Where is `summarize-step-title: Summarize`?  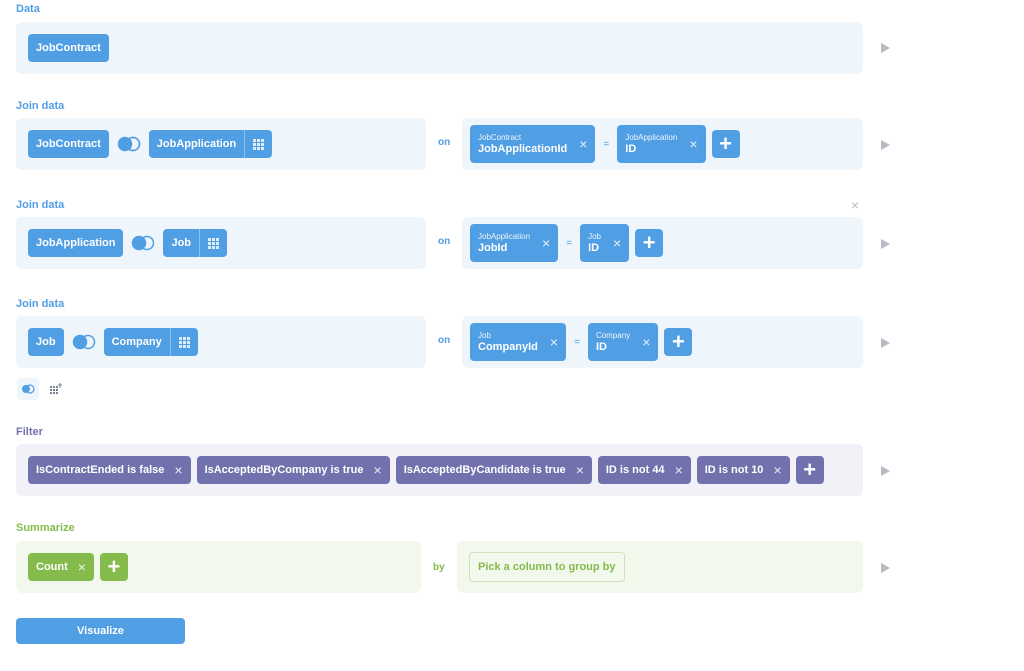 summarize-step-title: Summarize is located at coordinates (45, 528).